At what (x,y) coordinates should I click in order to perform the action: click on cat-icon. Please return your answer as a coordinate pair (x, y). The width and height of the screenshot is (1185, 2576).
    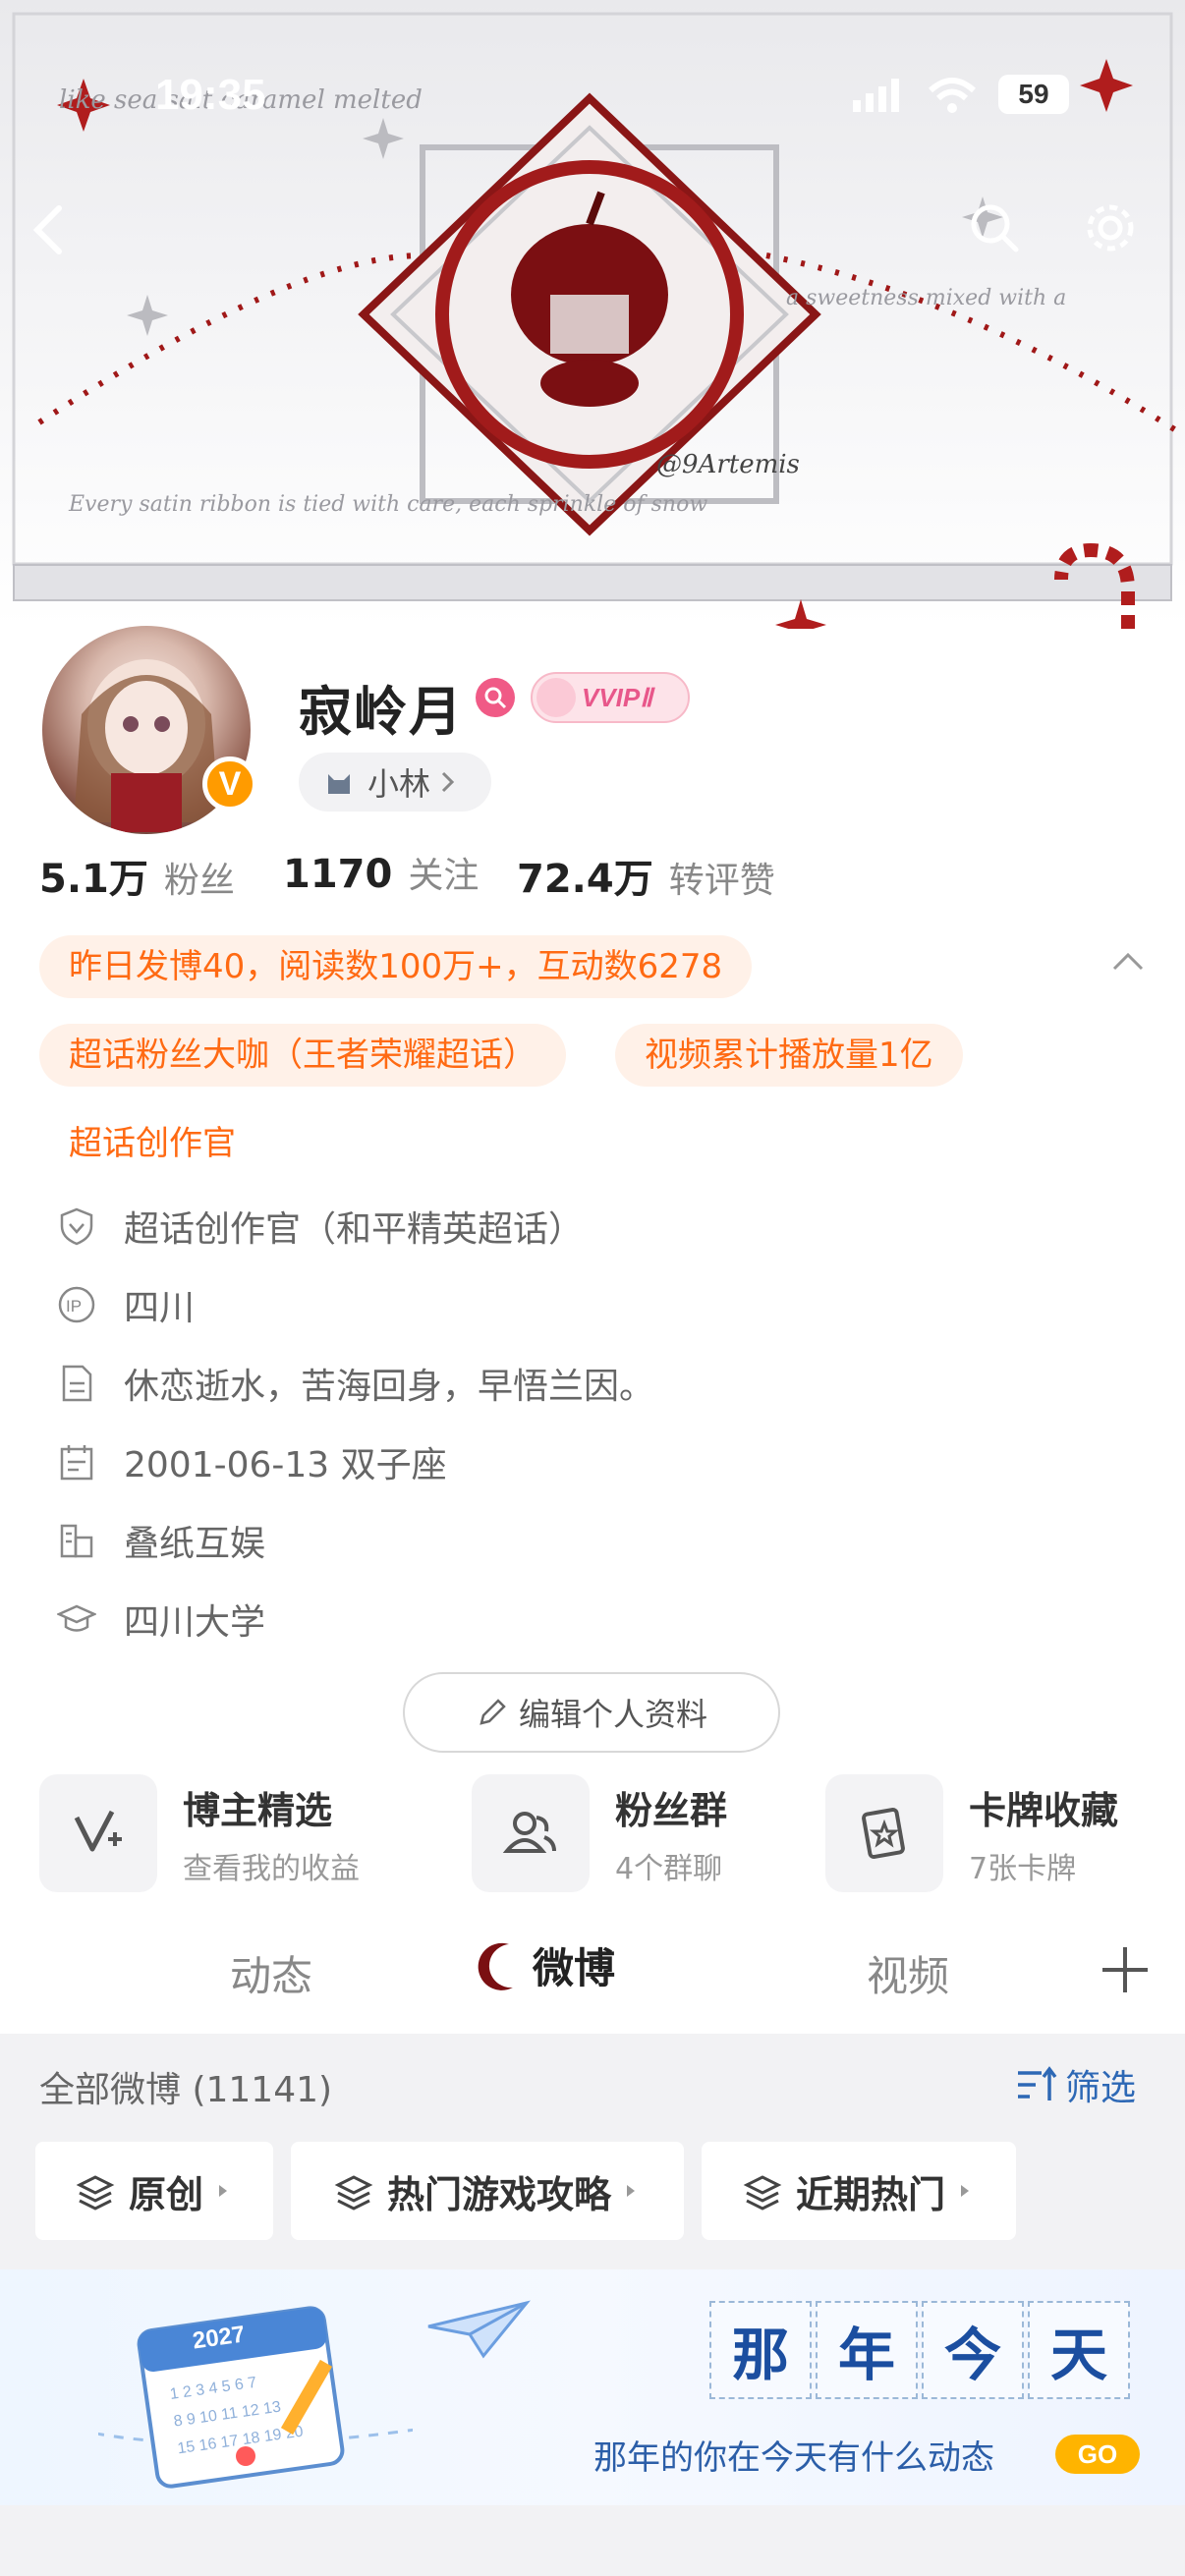
    Looking at the image, I should click on (339, 784).